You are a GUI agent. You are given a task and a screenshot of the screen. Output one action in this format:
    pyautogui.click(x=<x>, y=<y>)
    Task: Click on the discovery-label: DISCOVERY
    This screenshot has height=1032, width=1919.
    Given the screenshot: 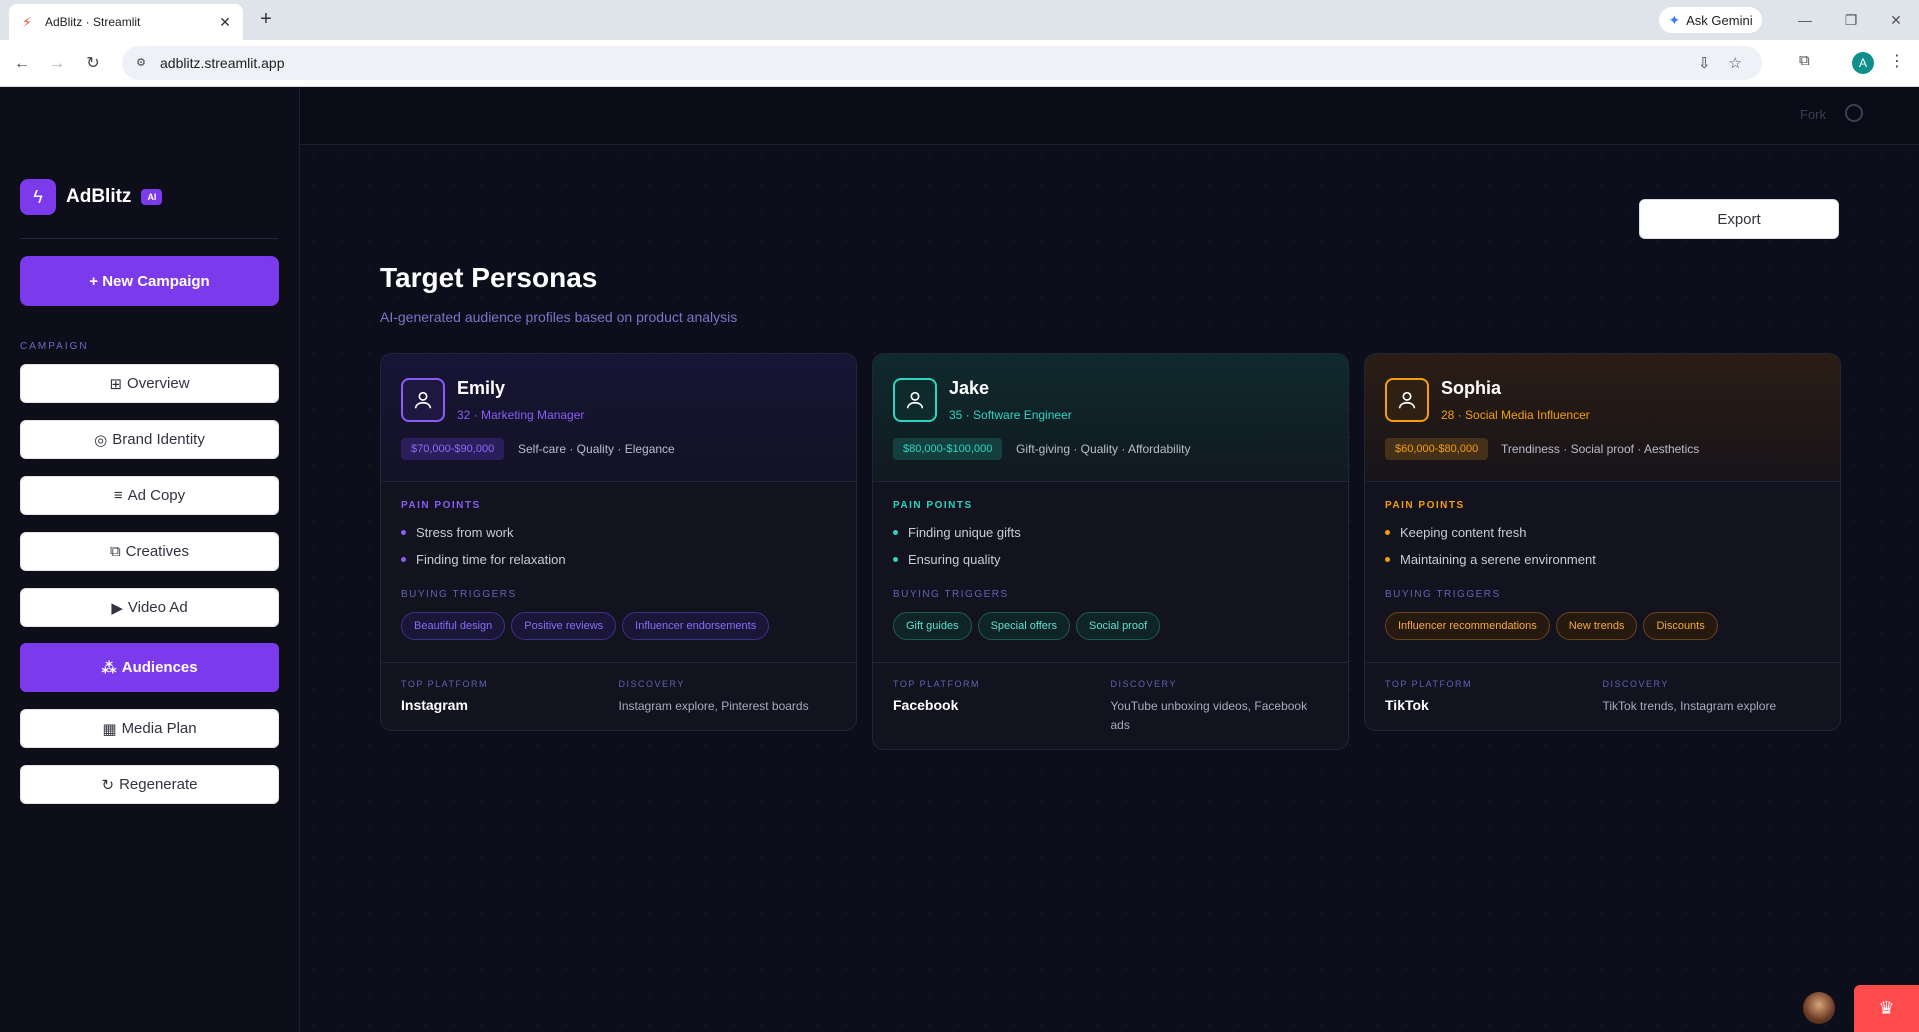 What is the action you would take?
    pyautogui.click(x=651, y=684)
    